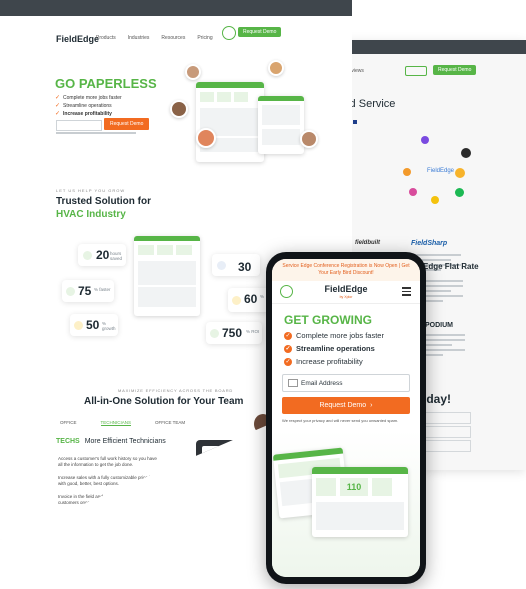  I want to click on phone-header: FieldEdge by Xplor, so click(346, 292).